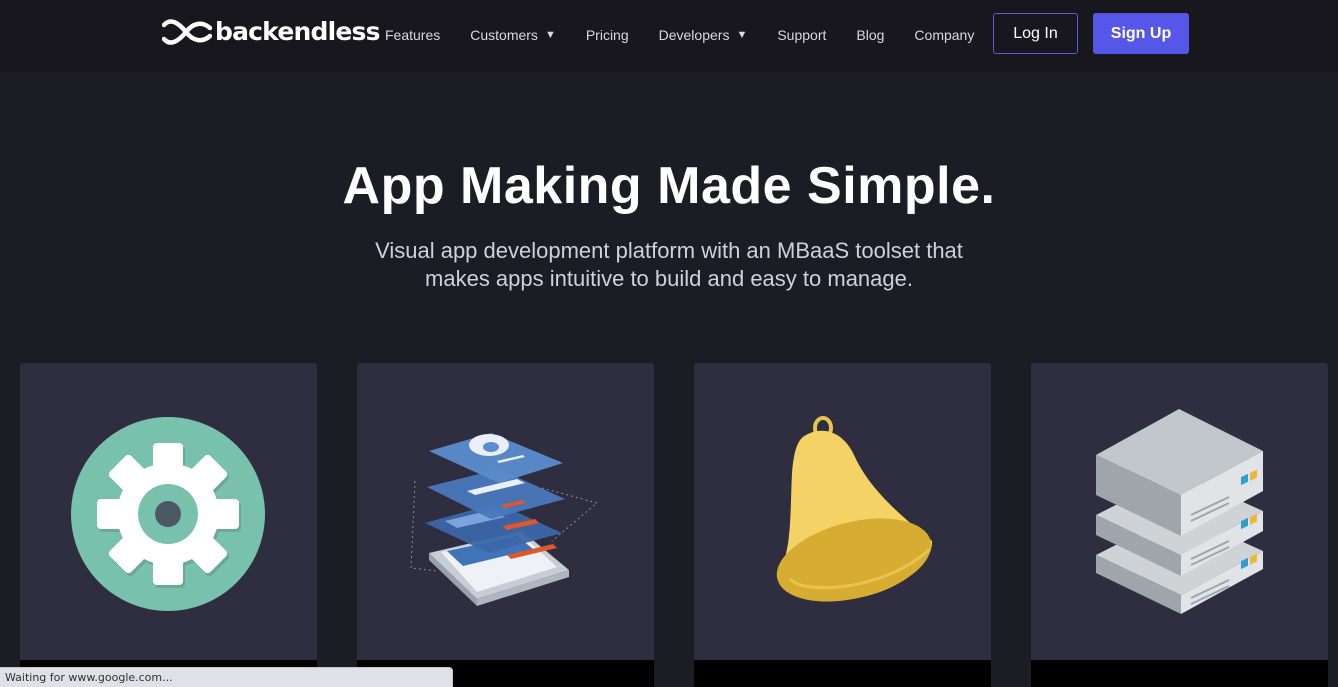 The height and width of the screenshot is (687, 1338). I want to click on server-icon, so click(1179, 511).